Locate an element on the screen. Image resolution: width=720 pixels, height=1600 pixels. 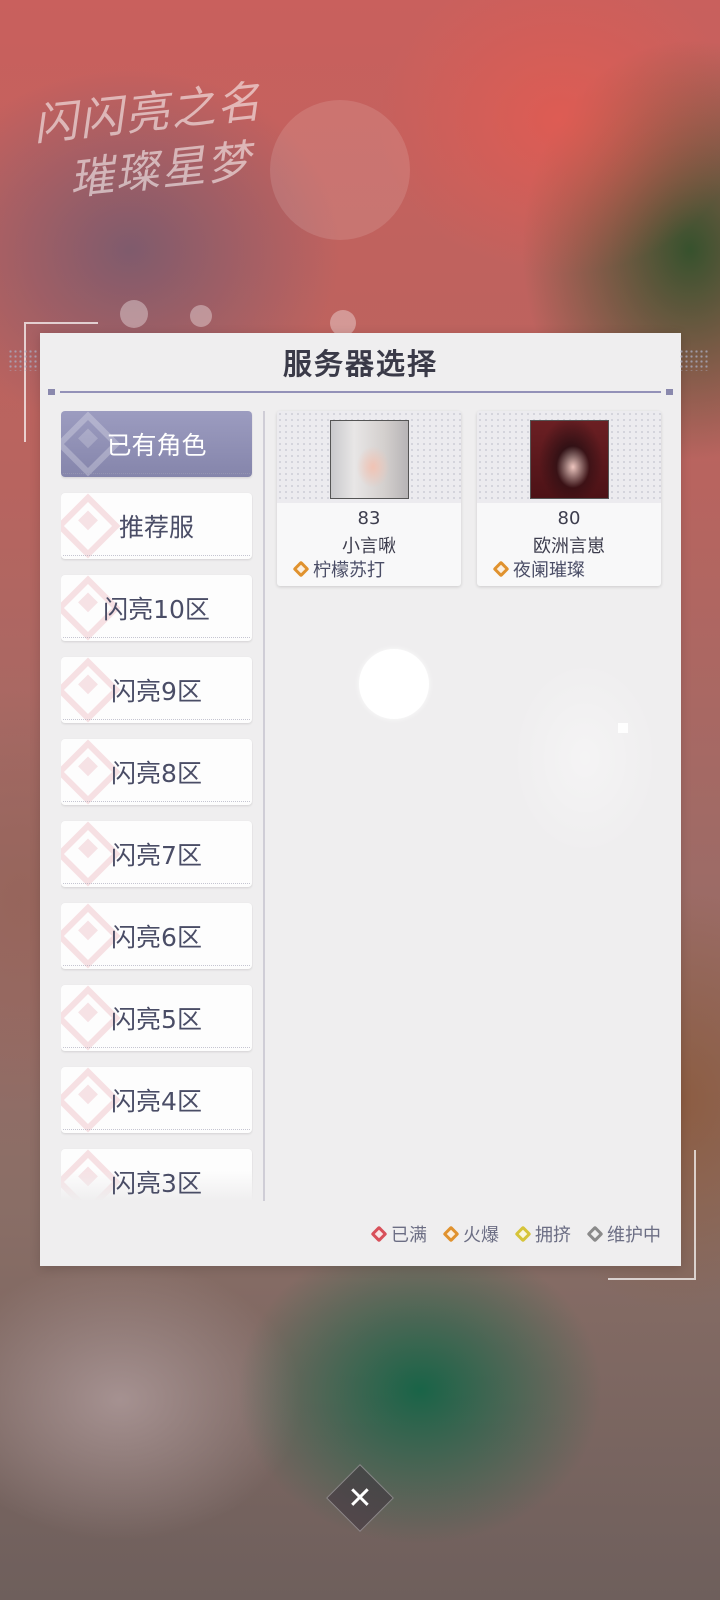
diamond-deco-icon is located at coordinates (91, 526).